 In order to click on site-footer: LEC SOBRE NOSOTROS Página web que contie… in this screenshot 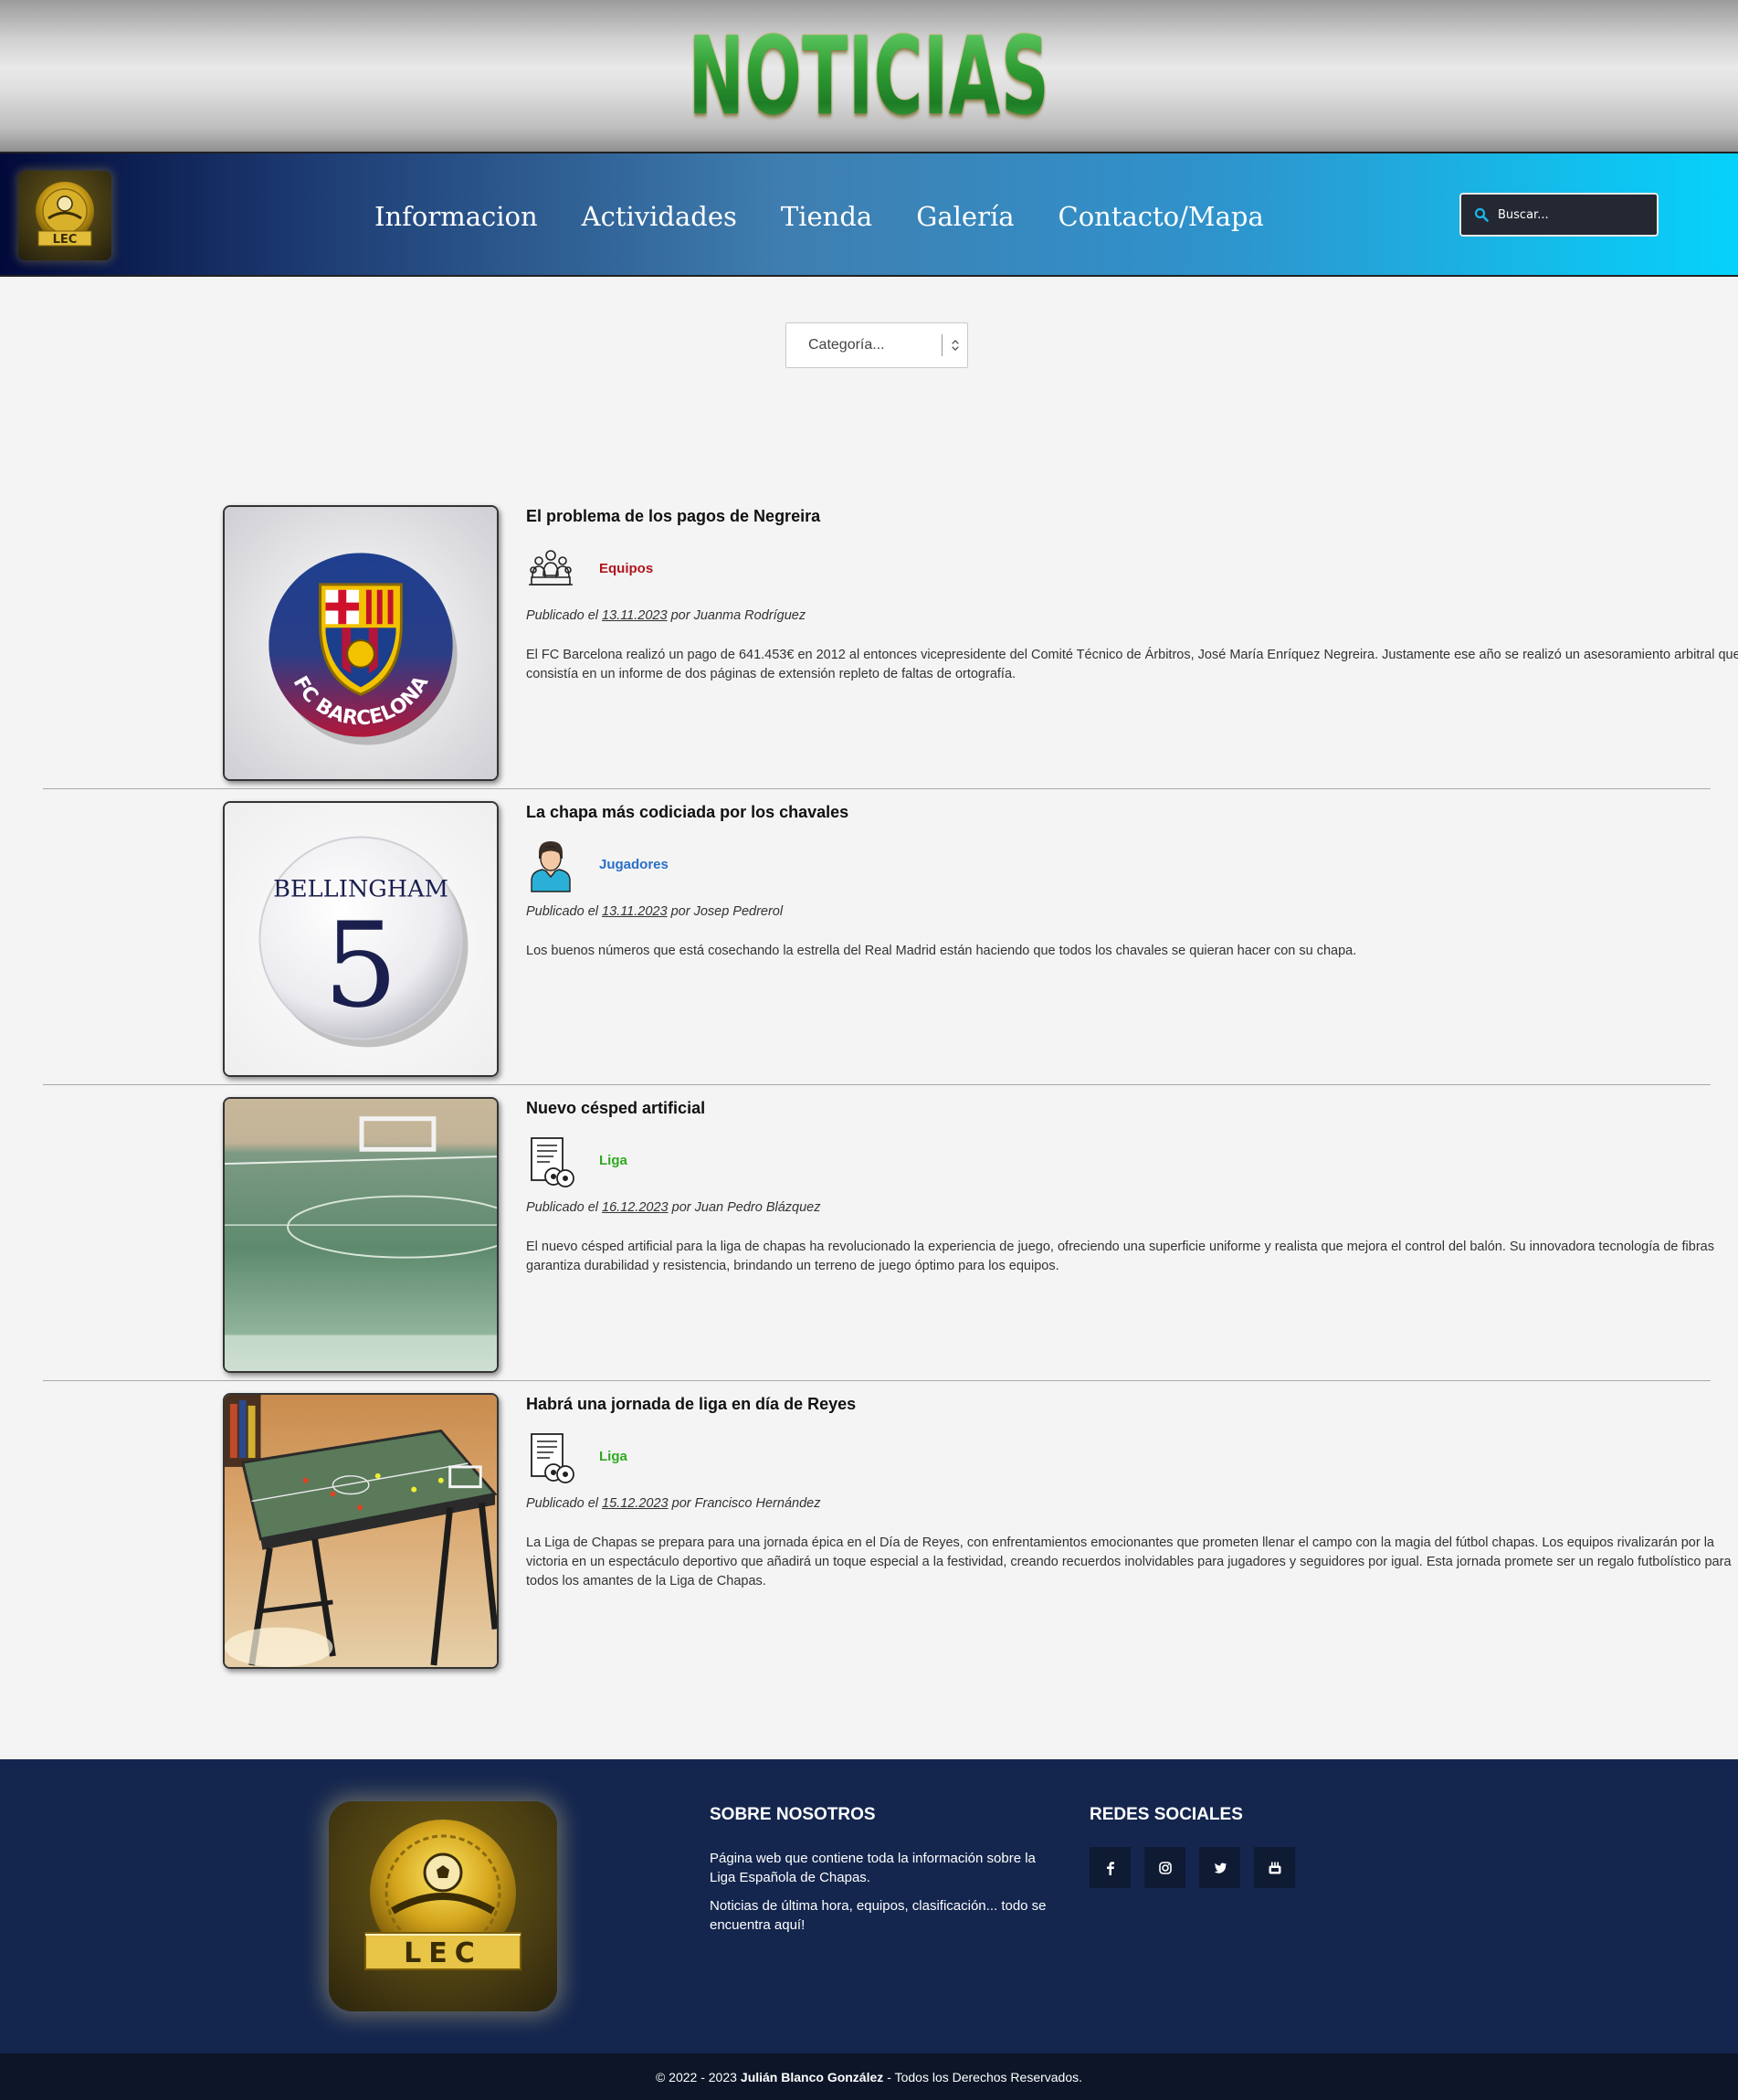, I will do `click(869, 1906)`.